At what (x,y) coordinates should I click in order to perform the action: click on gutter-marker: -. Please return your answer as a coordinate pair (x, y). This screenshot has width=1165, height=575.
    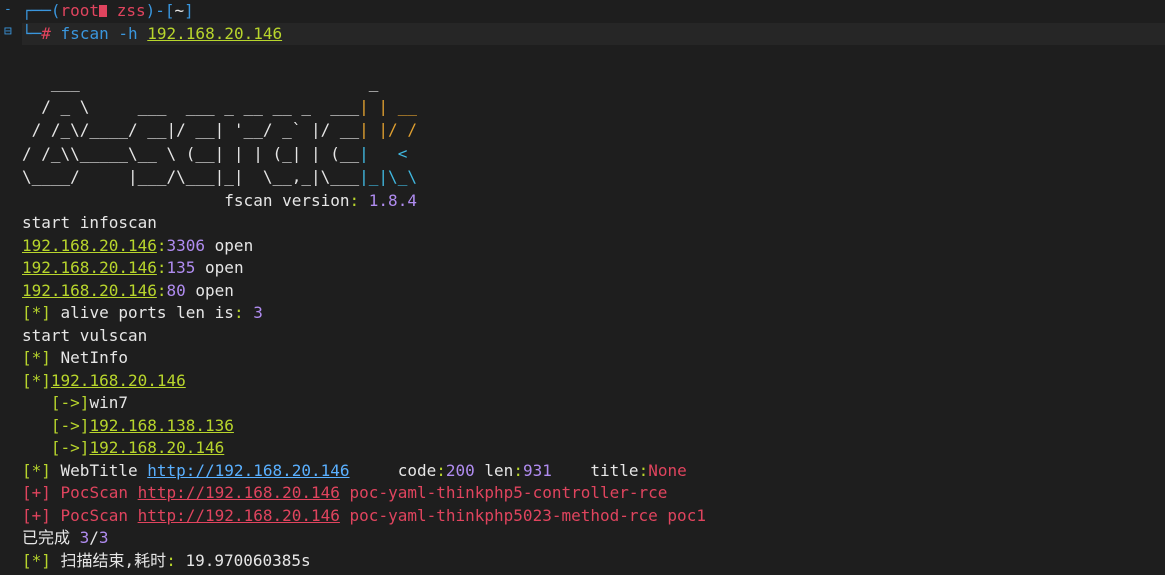
    Looking at the image, I should click on (8, 9).